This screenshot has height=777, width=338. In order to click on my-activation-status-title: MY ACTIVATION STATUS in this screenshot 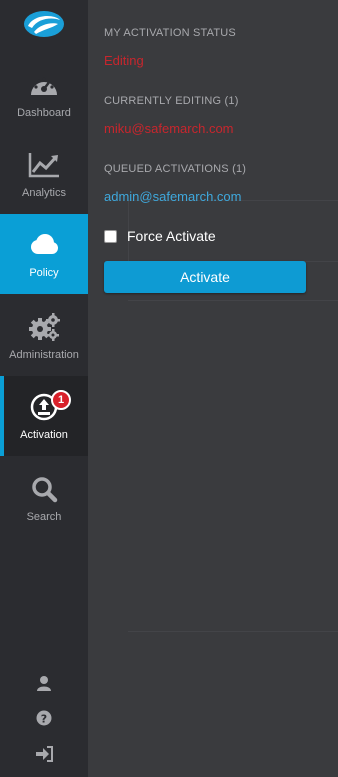, I will do `click(170, 33)`.